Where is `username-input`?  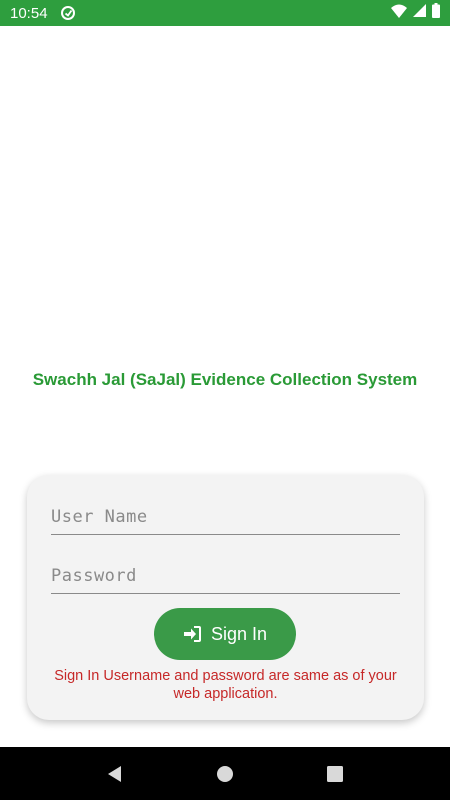
username-input is located at coordinates (225, 516).